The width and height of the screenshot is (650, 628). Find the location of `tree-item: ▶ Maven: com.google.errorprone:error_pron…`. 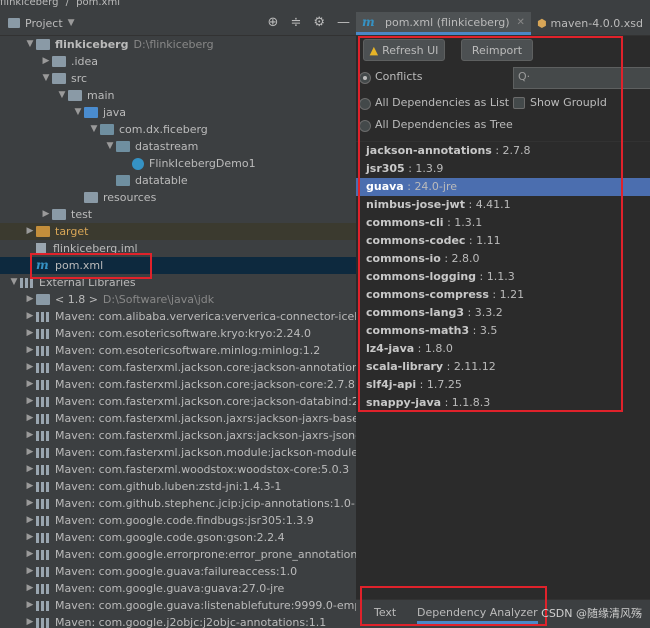

tree-item: ▶ Maven: com.google.errorprone:error_pron… is located at coordinates (178, 554).